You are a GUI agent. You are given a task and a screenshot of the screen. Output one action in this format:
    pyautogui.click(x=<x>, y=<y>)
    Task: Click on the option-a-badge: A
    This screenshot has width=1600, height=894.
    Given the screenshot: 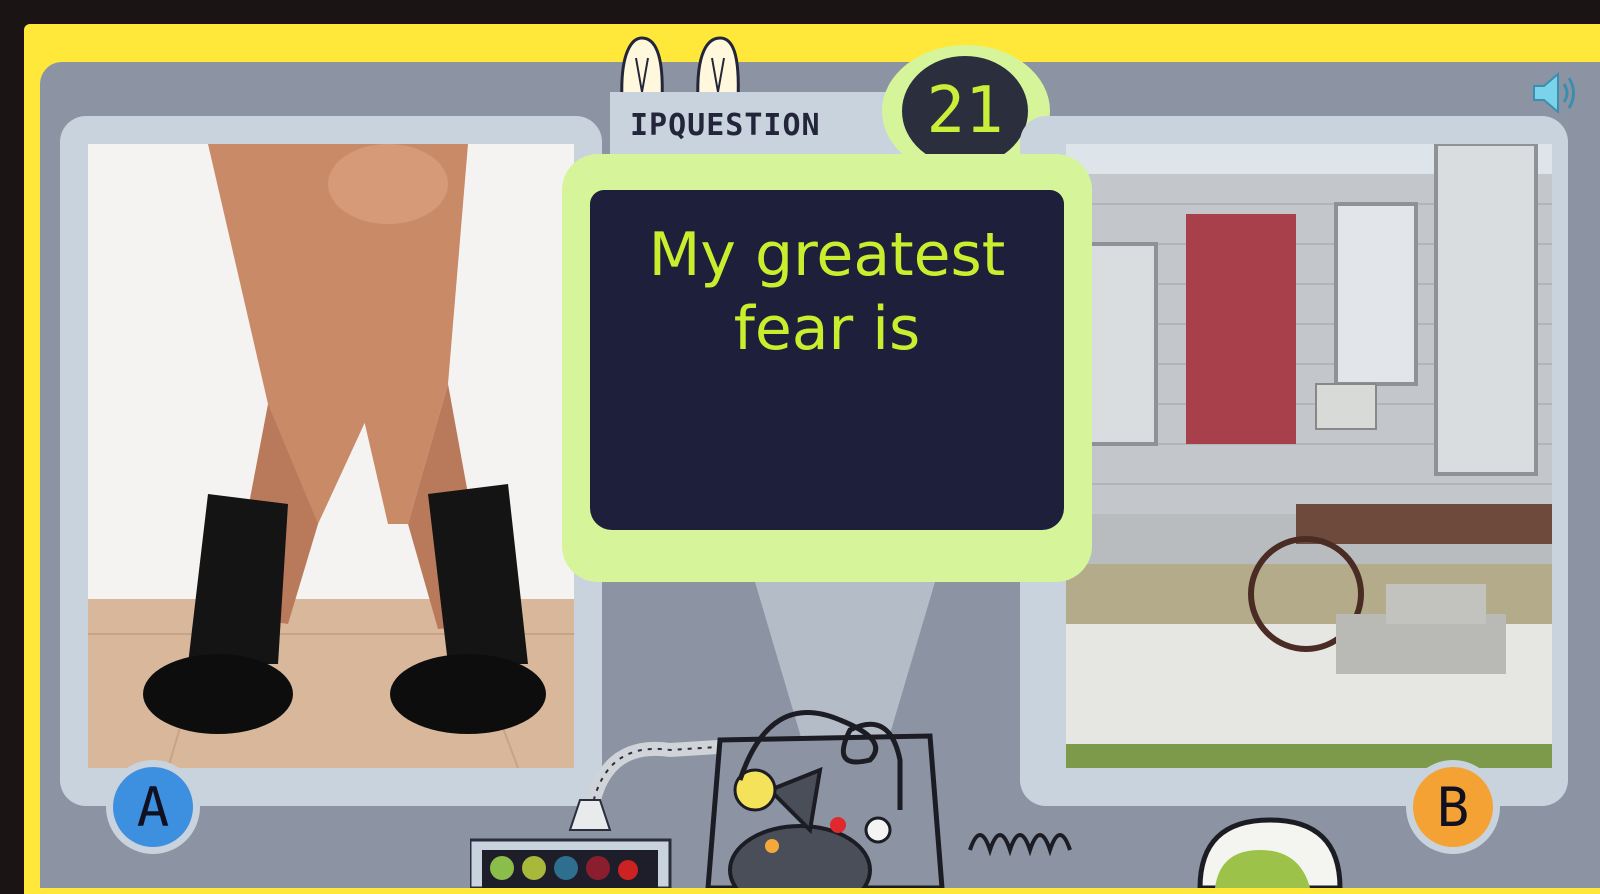 What is the action you would take?
    pyautogui.click(x=153, y=807)
    